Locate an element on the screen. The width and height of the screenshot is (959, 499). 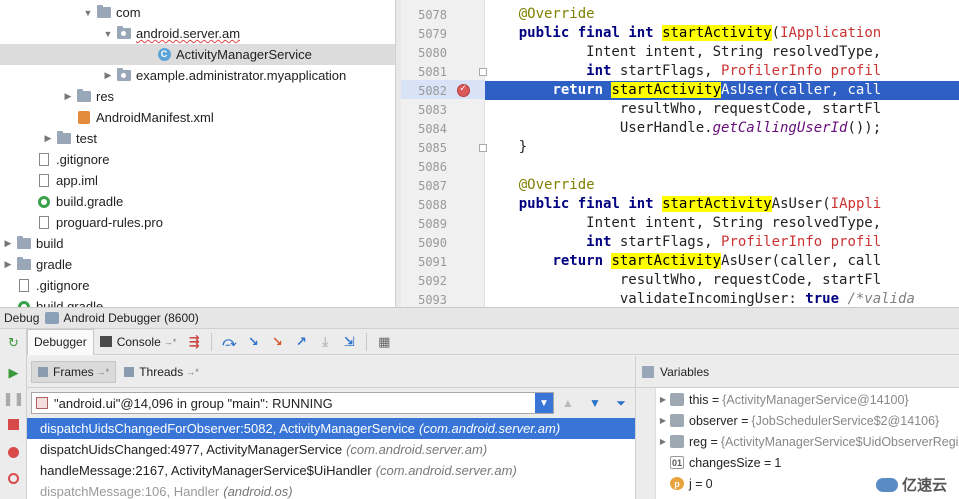
arrow-up-icon: ▲ is located at coordinates (568, 403).